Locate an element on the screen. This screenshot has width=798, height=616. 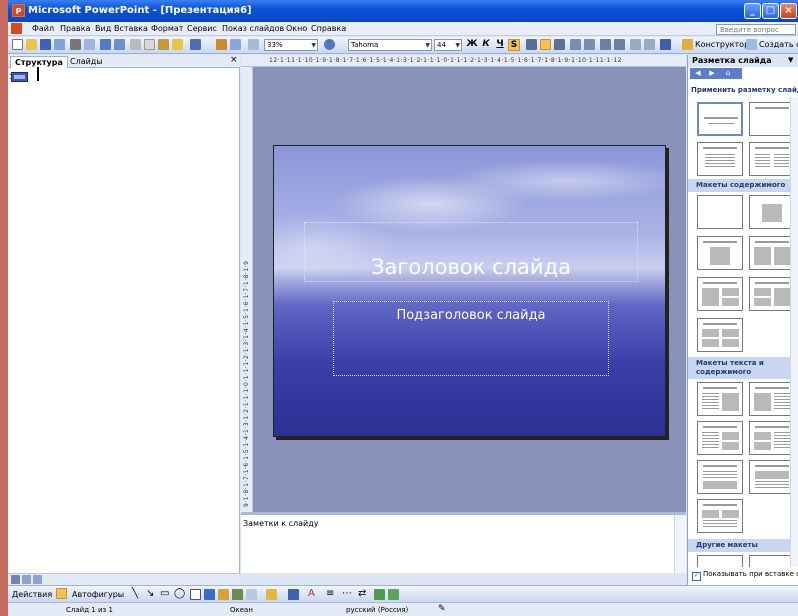
slide-icon is located at coordinates (19, 77).